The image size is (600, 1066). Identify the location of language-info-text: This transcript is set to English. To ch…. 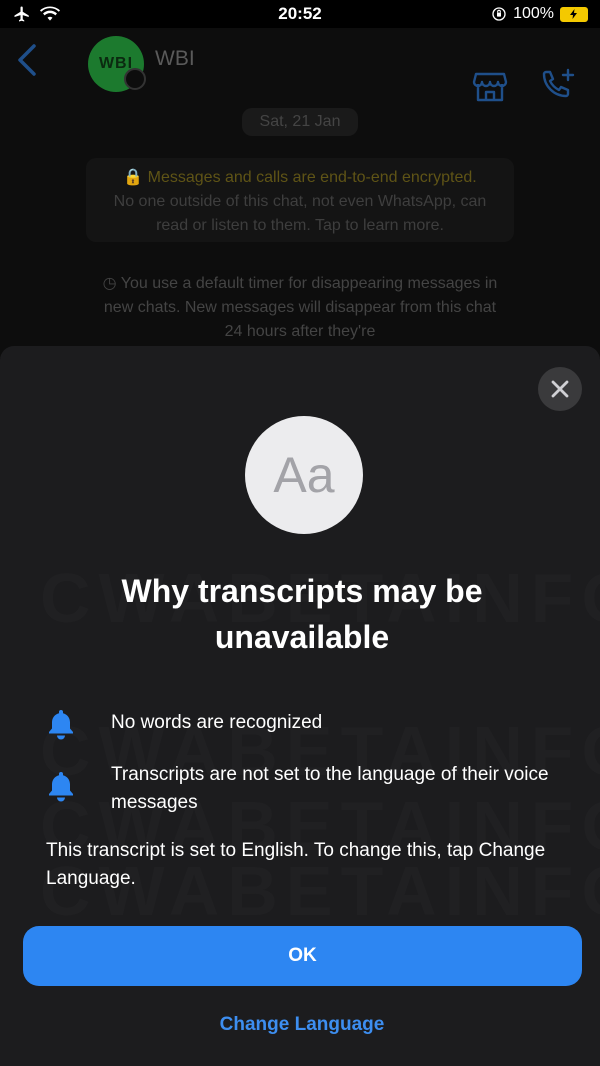
(296, 864).